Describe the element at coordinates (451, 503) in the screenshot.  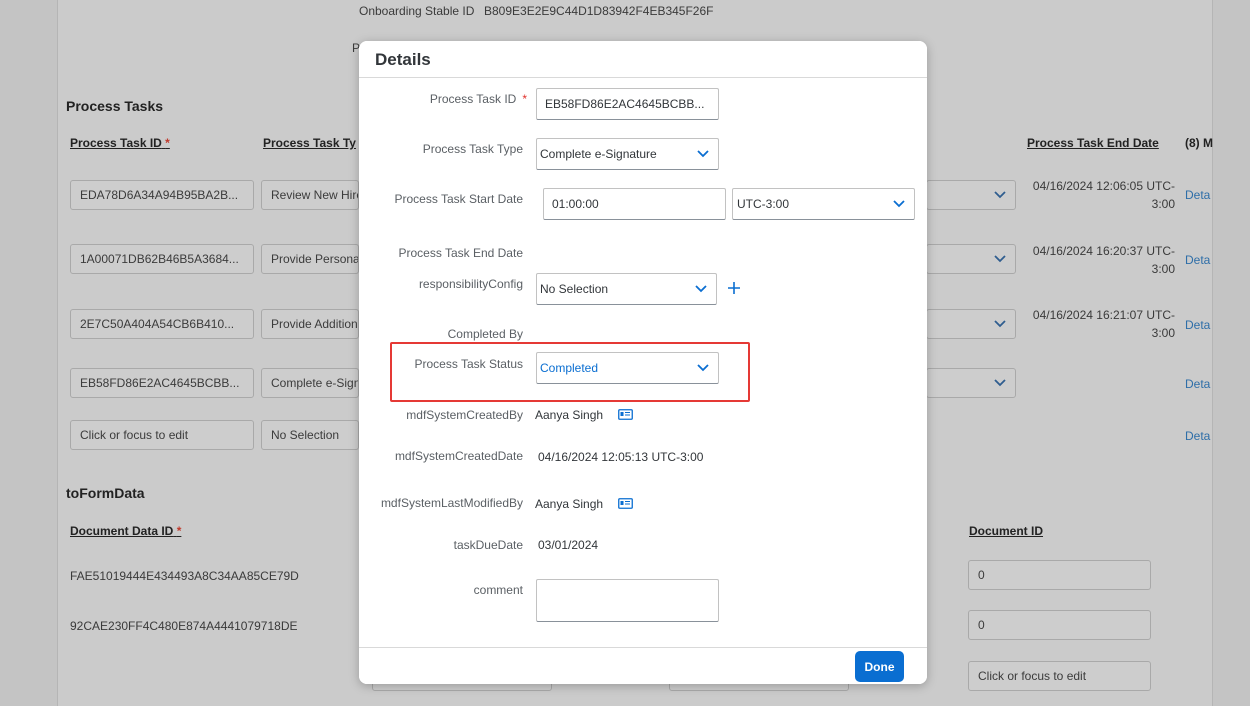
I see `modified-by-label: mdfSystemLastModifiedBy` at that location.